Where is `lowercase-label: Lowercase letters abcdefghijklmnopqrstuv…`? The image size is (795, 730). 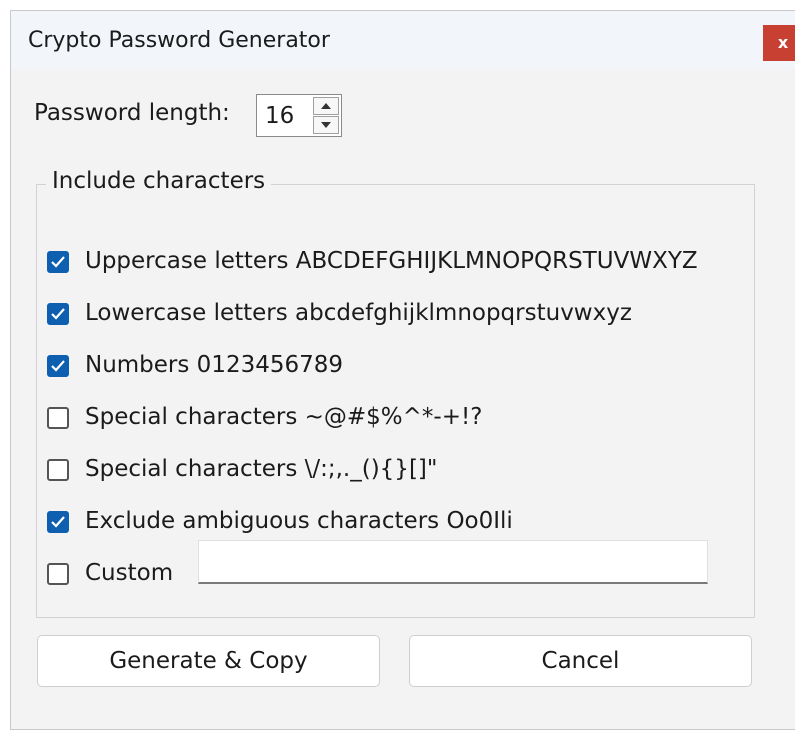 lowercase-label: Lowercase letters abcdefghijklmnopqrstuv… is located at coordinates (358, 313).